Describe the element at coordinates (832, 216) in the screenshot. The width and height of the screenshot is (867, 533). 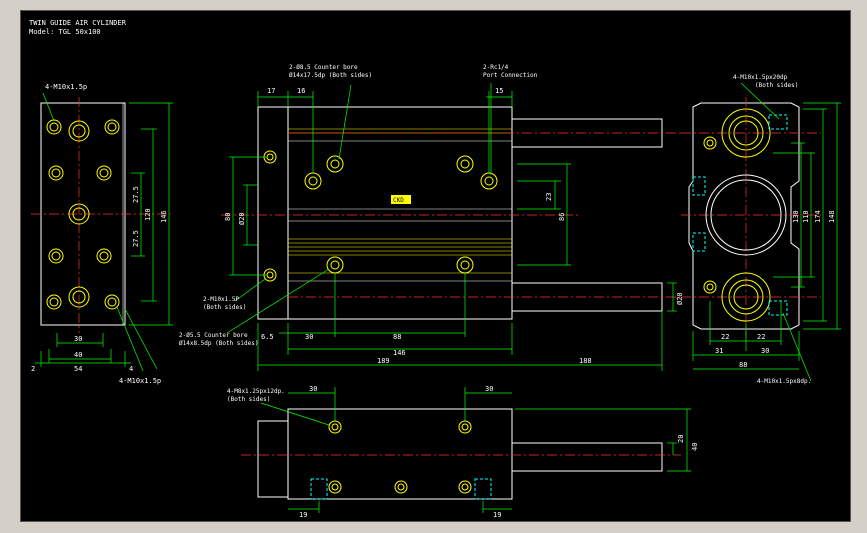
I see `dim-148: 148` at that location.